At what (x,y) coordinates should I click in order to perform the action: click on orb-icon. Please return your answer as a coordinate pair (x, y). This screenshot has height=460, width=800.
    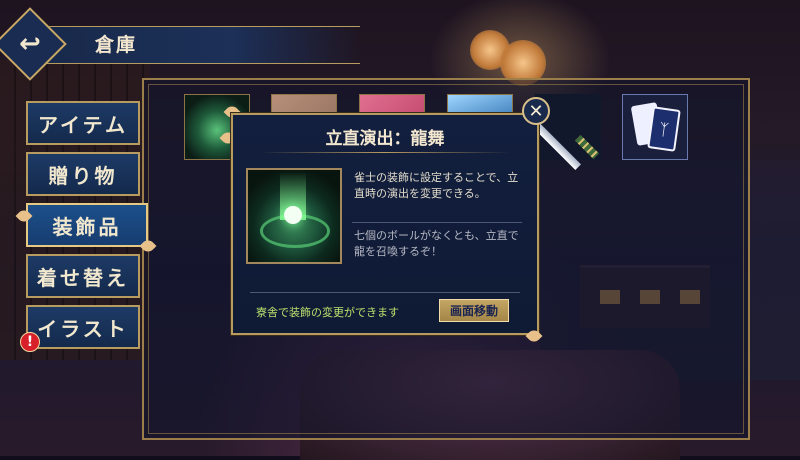
    Looking at the image, I should click on (293, 215).